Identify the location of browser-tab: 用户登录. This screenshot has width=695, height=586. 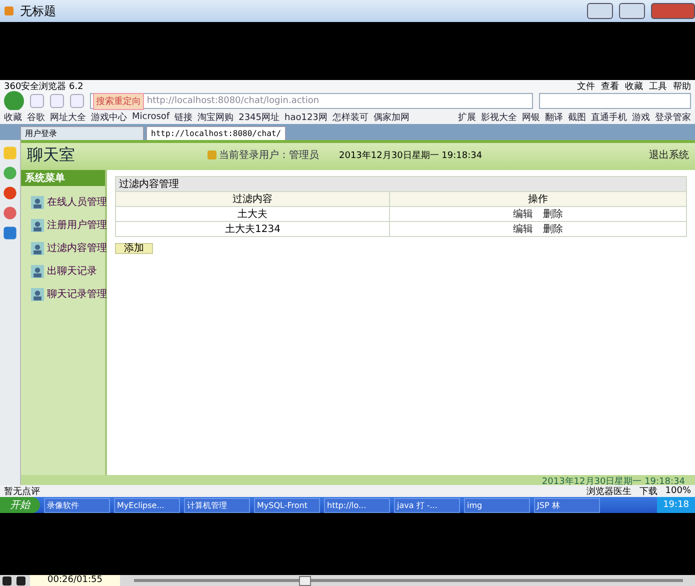
(82, 133).